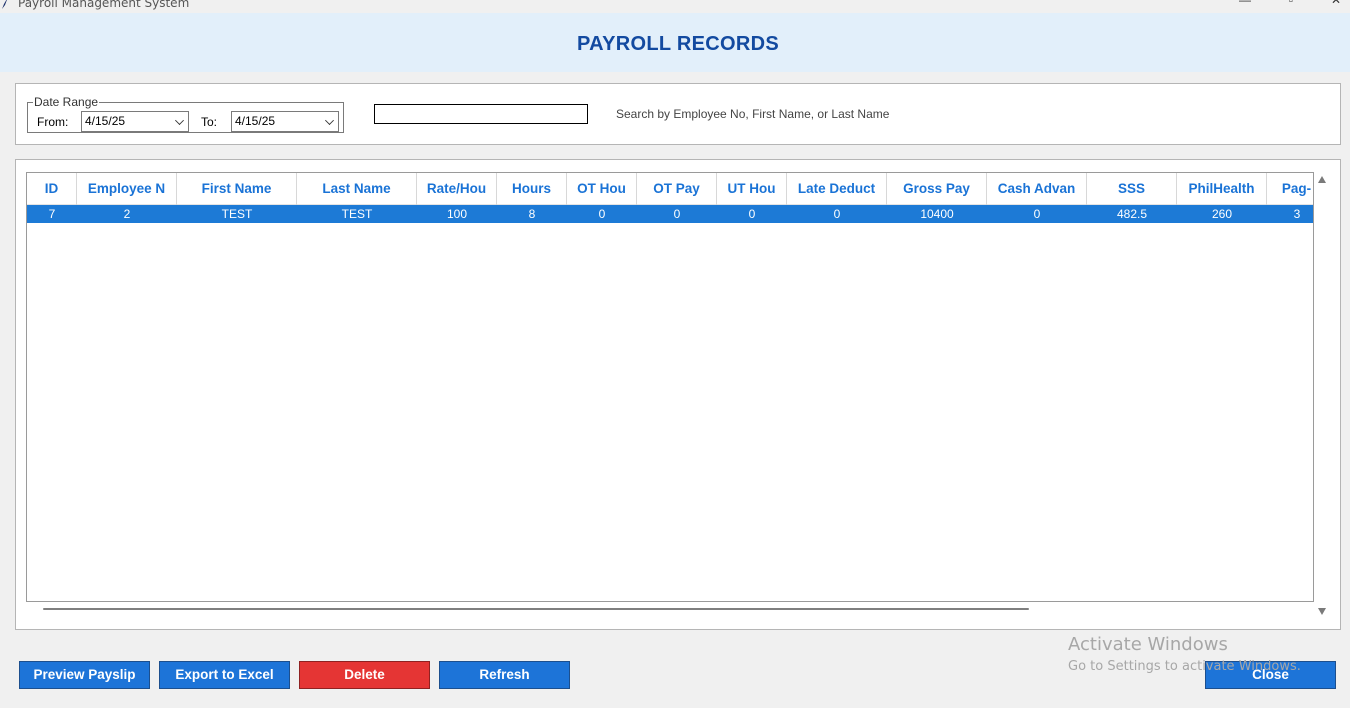  What do you see at coordinates (1324, 396) in the screenshot?
I see `vertical-scrollbar` at bounding box center [1324, 396].